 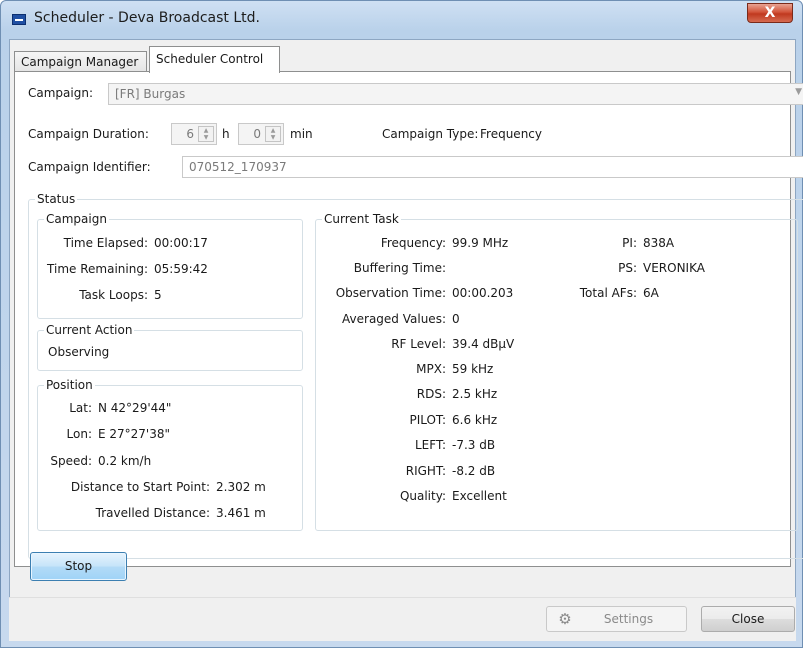 What do you see at coordinates (19, 19) in the screenshot?
I see `app-icon` at bounding box center [19, 19].